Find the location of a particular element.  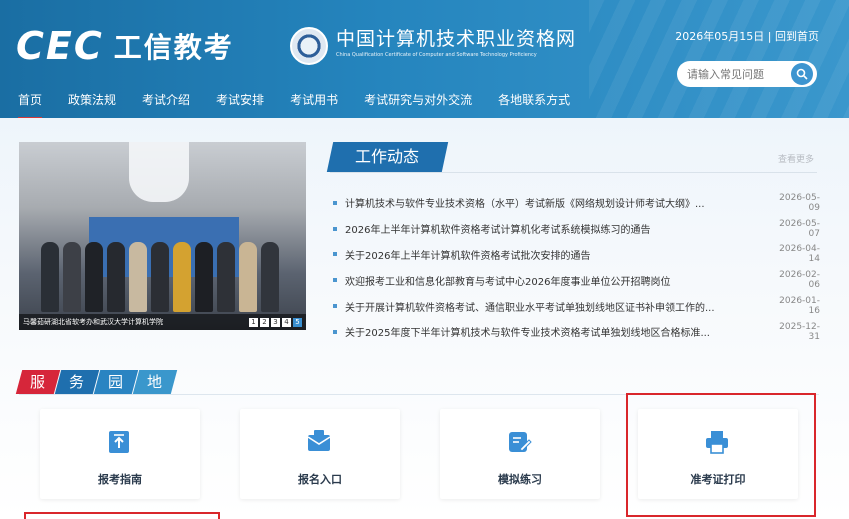

back-home-link: 回到首页 is located at coordinates (797, 36).